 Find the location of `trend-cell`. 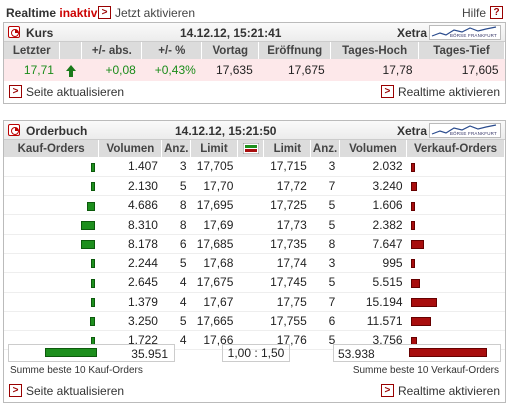

trend-cell is located at coordinates (70, 70).